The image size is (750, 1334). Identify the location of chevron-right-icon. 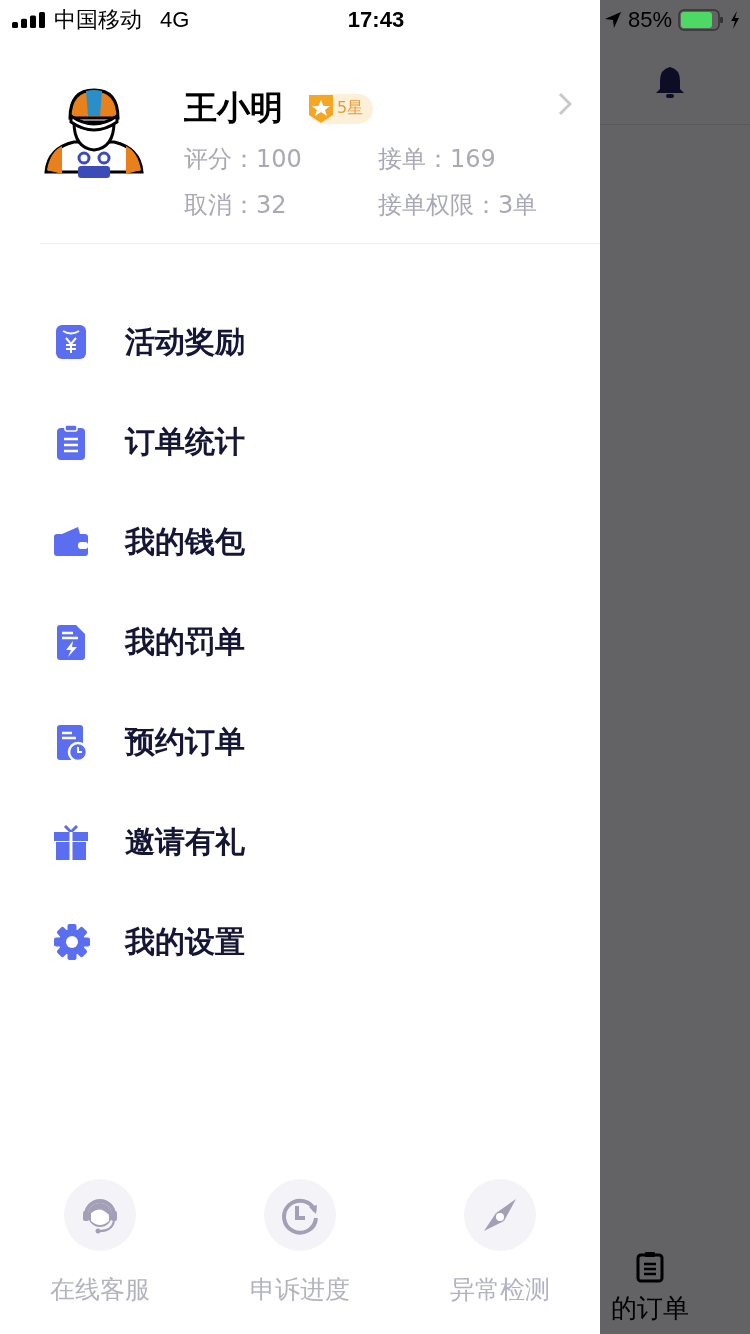
(565, 104).